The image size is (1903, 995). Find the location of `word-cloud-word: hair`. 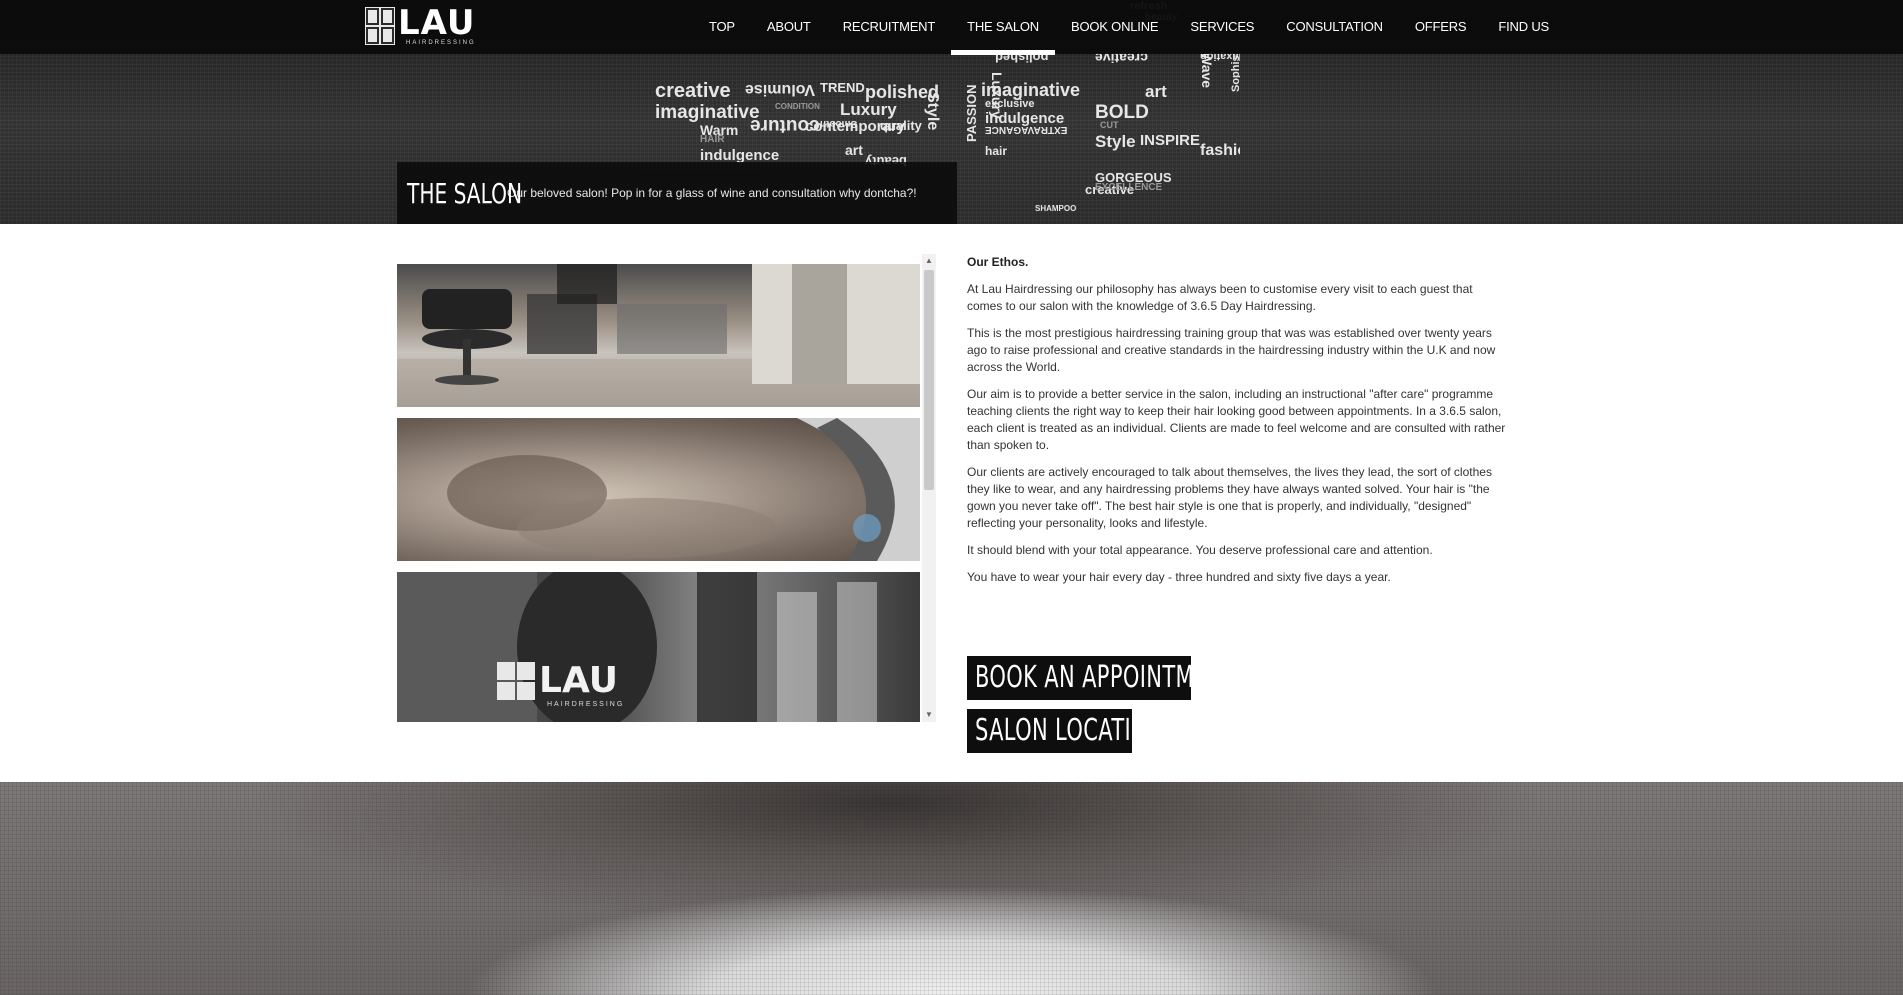

word-cloud-word: hair is located at coordinates (996, 151).